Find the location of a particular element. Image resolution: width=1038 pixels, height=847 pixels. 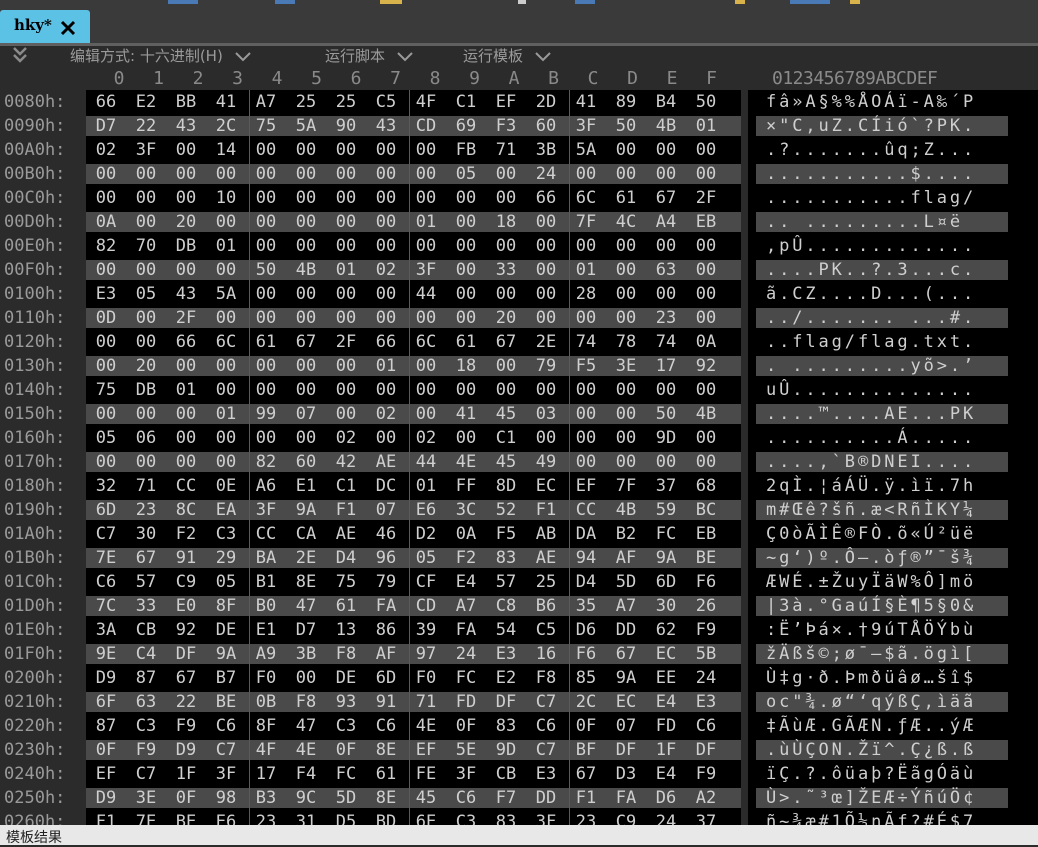

hex-byte: F9 is located at coordinates (706, 774).